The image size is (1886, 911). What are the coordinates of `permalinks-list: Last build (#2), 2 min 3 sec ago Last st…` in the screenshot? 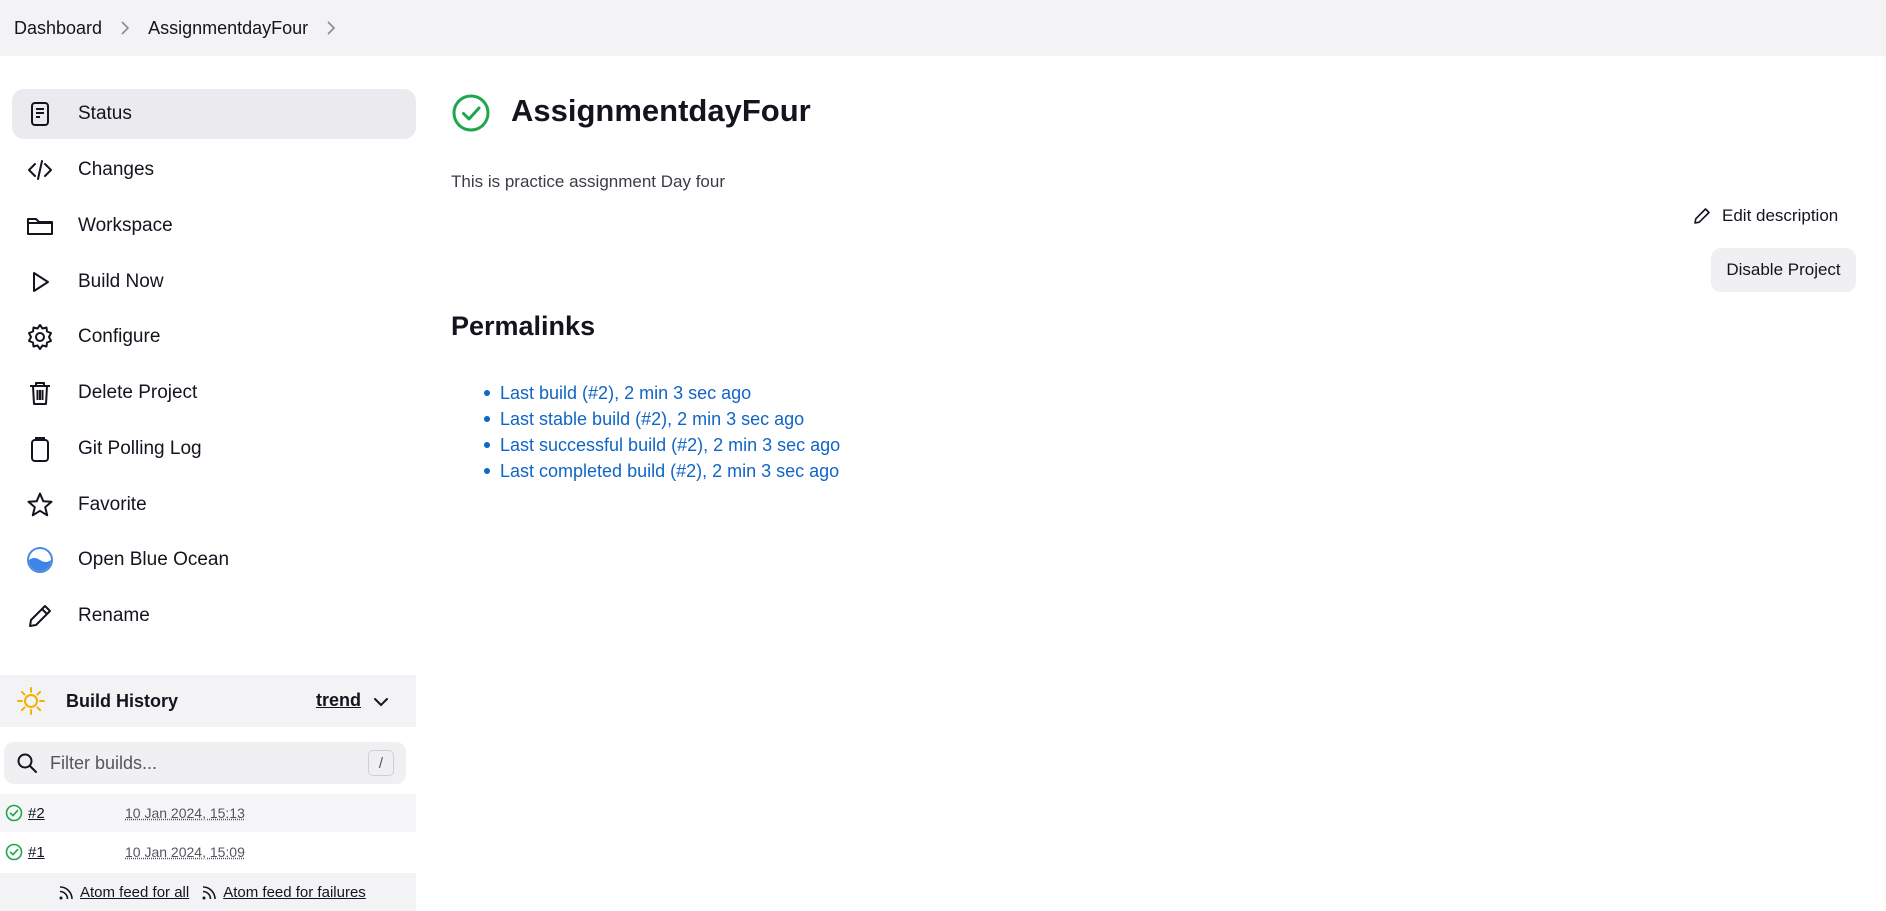 It's located at (670, 432).